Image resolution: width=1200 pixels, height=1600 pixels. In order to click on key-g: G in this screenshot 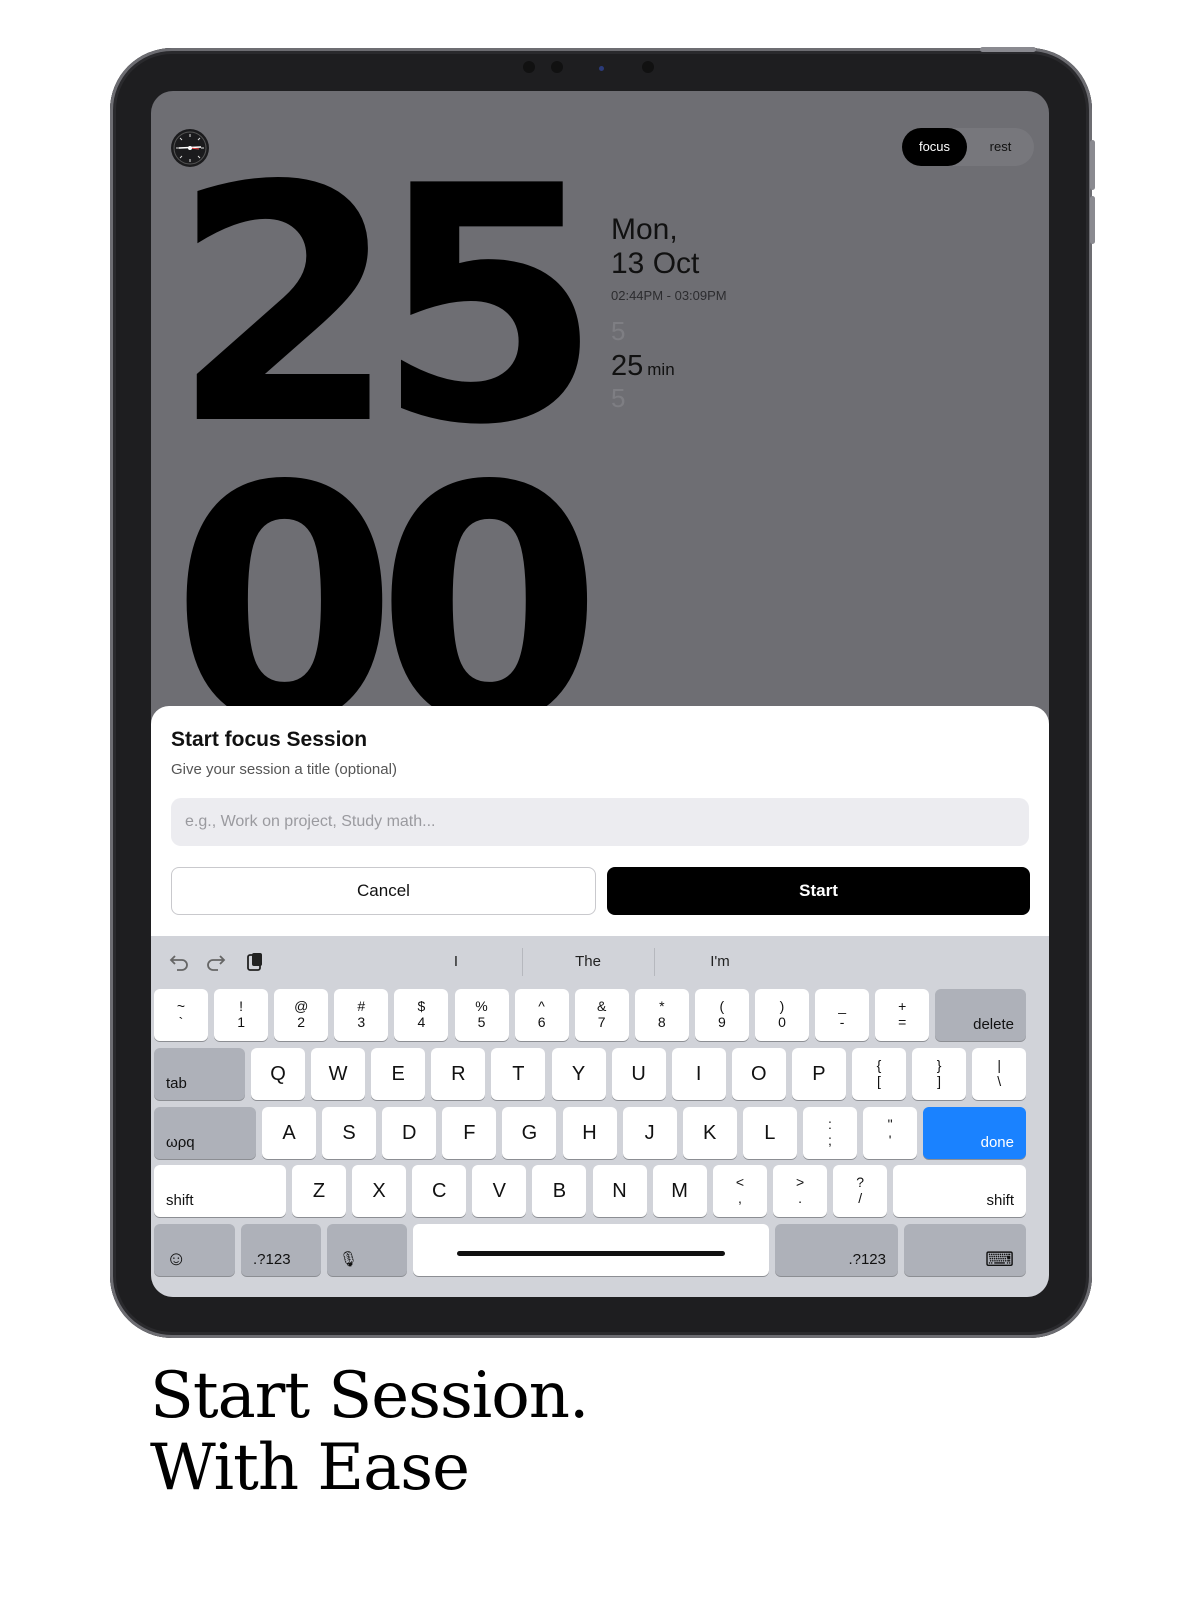, I will do `click(529, 1133)`.